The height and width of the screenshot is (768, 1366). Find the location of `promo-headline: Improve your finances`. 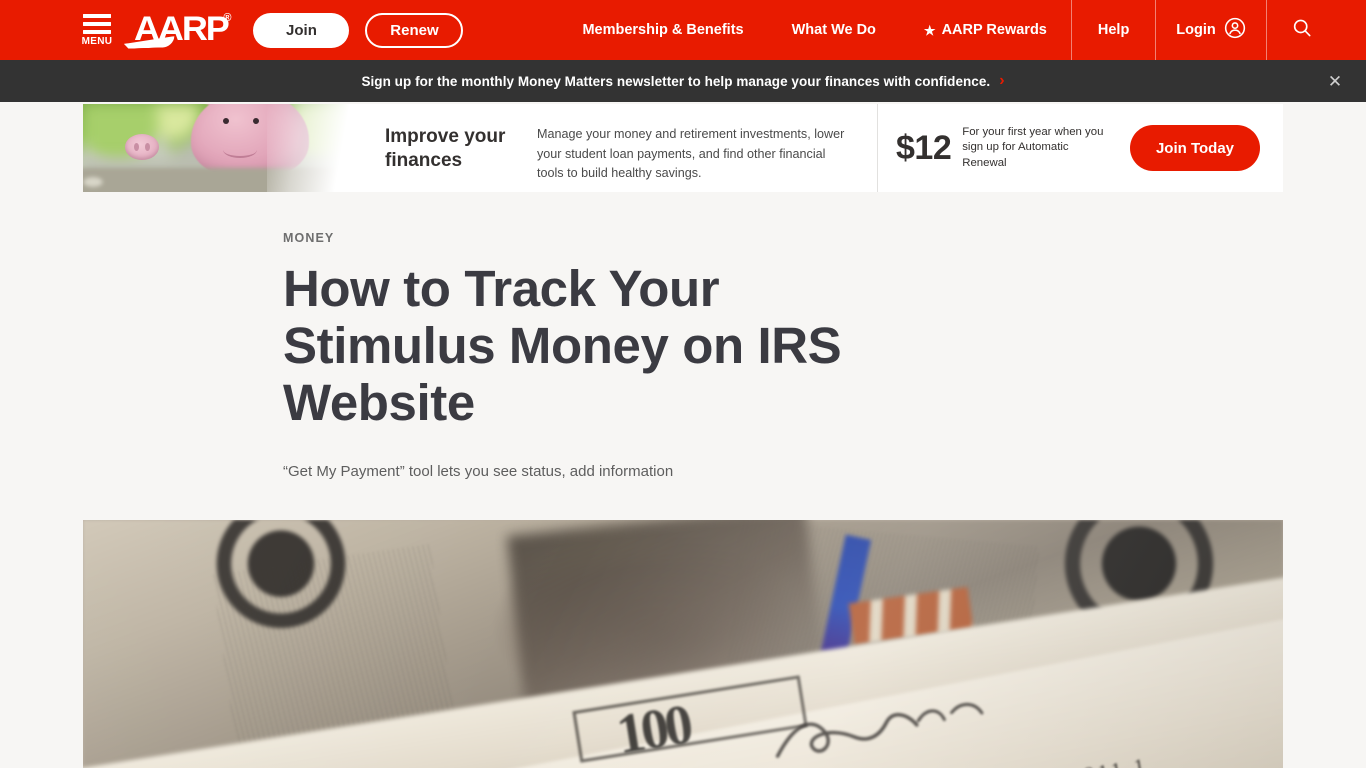

promo-headline: Improve your finances is located at coordinates (445, 149).